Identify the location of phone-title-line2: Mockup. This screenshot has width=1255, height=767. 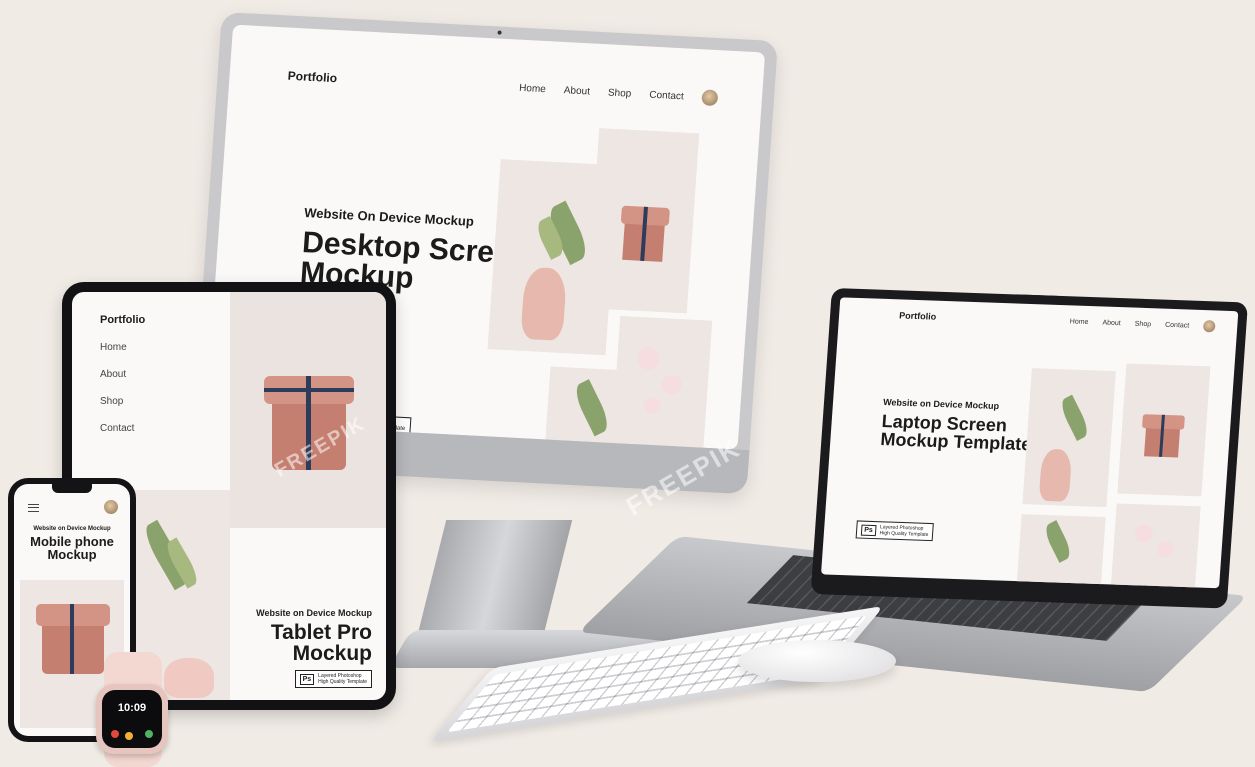
(72, 554).